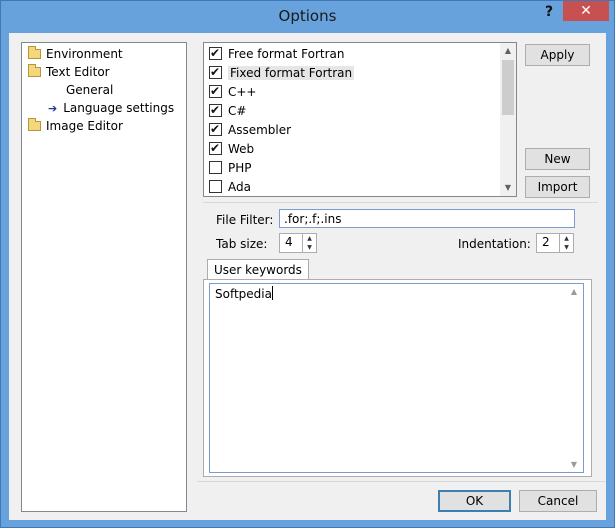 This screenshot has height=528, width=615. I want to click on text-caret, so click(272, 293).